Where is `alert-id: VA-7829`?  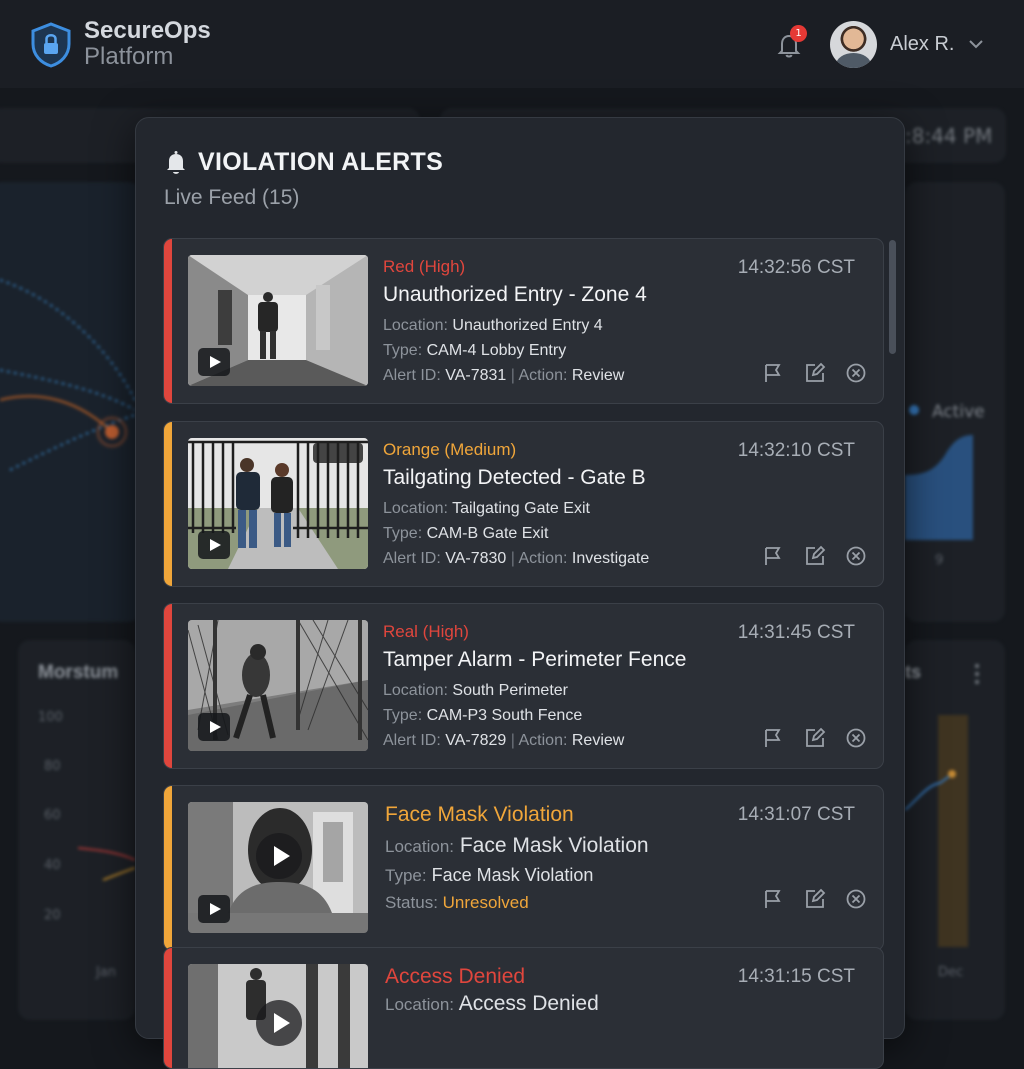
alert-id: VA-7829 is located at coordinates (476, 740).